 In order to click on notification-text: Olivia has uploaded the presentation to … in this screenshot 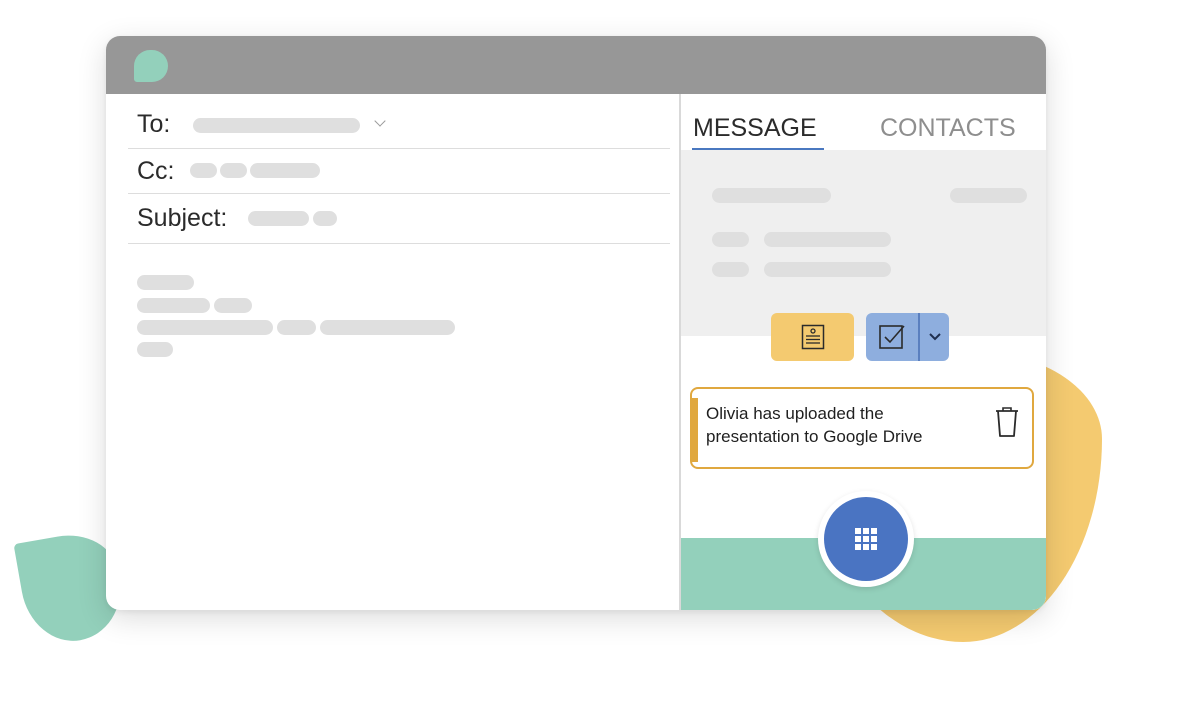, I will do `click(814, 425)`.